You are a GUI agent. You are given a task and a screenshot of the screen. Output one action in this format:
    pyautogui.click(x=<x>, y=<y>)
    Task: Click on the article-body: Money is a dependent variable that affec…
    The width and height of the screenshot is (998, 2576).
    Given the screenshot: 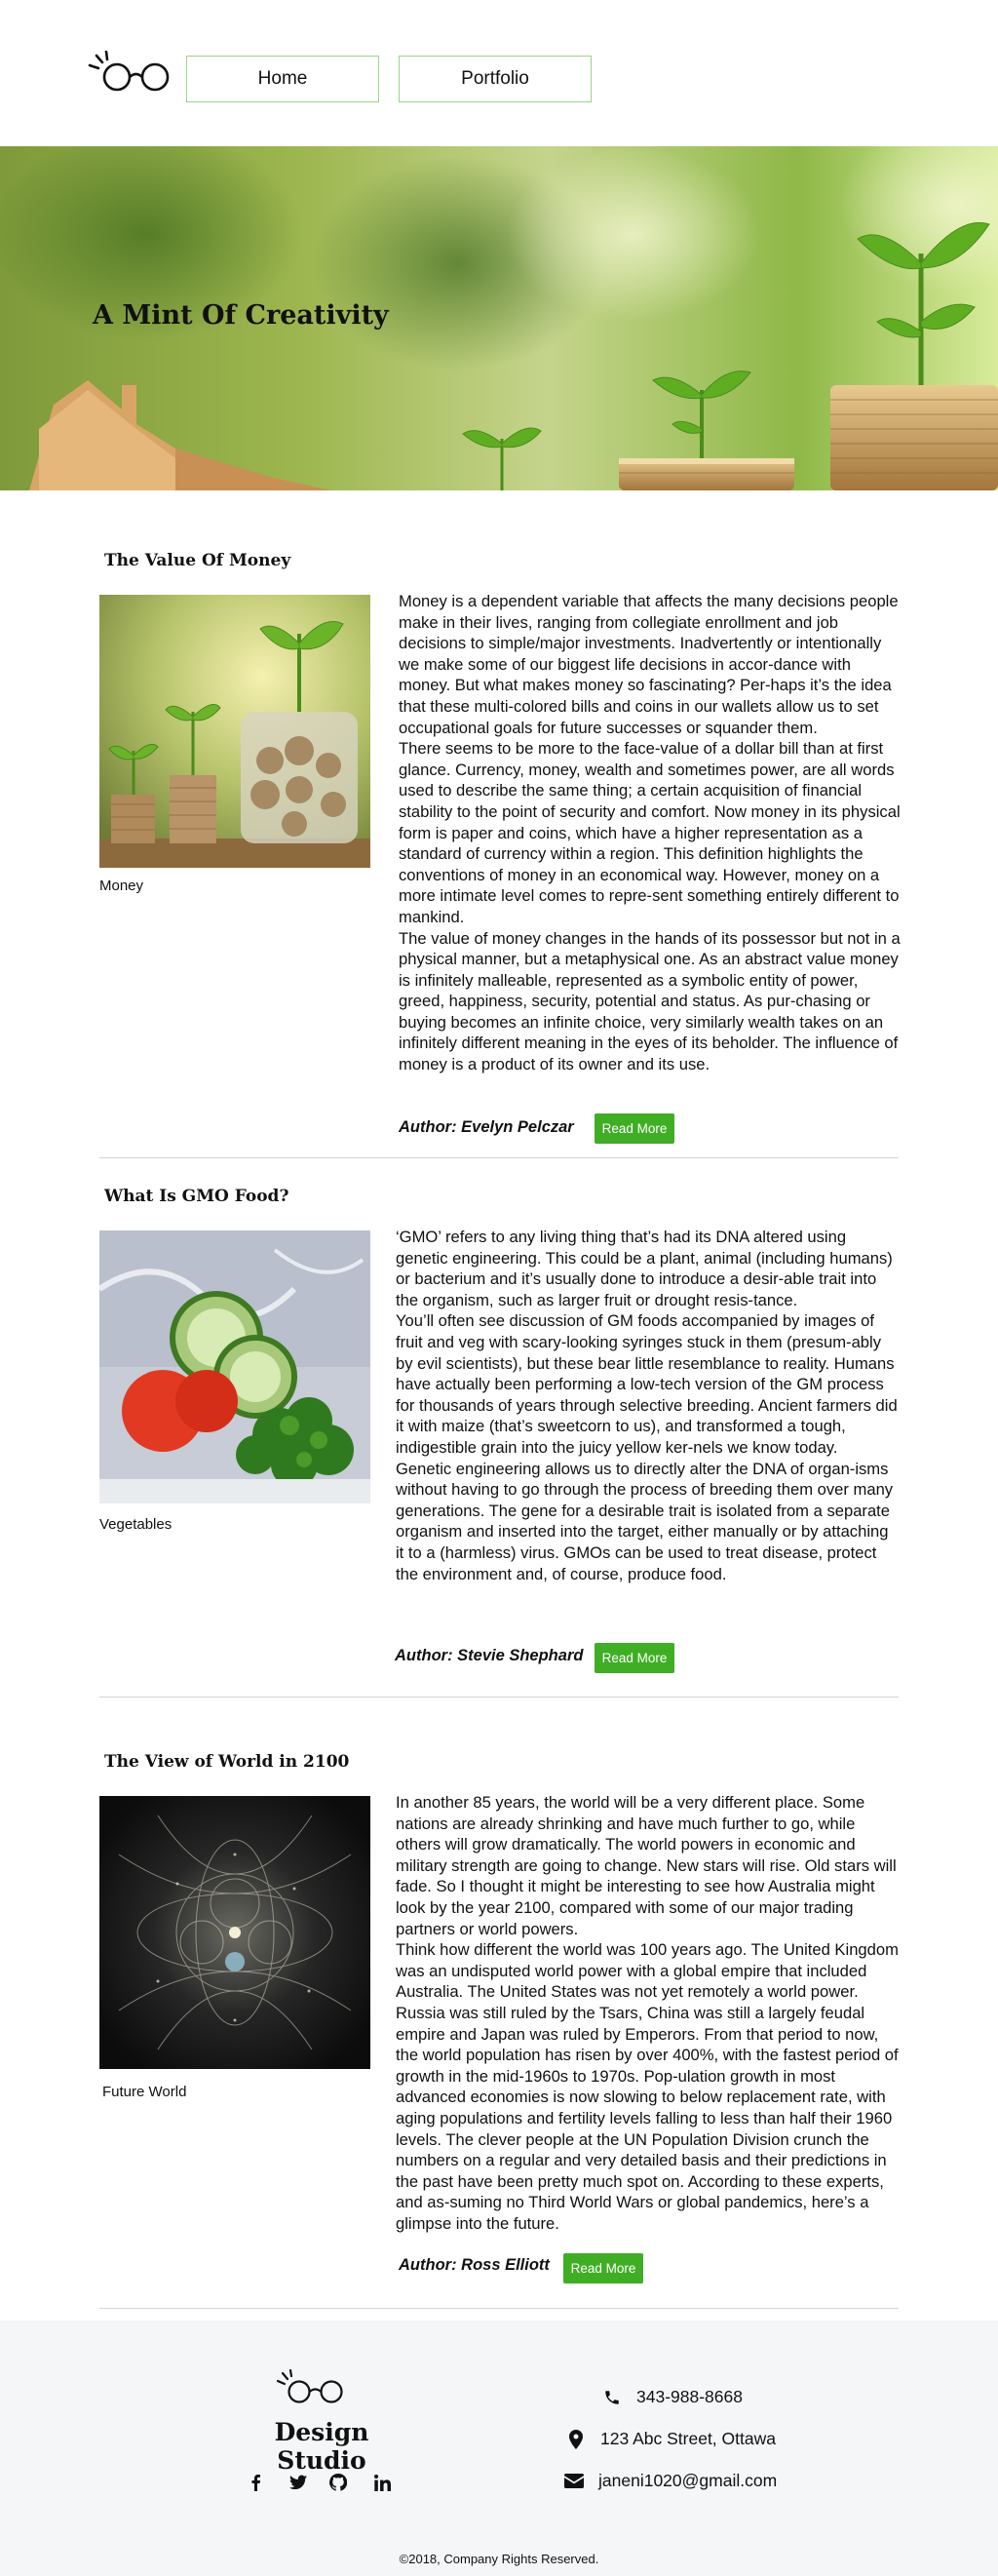 What is the action you would take?
    pyautogui.click(x=651, y=833)
    